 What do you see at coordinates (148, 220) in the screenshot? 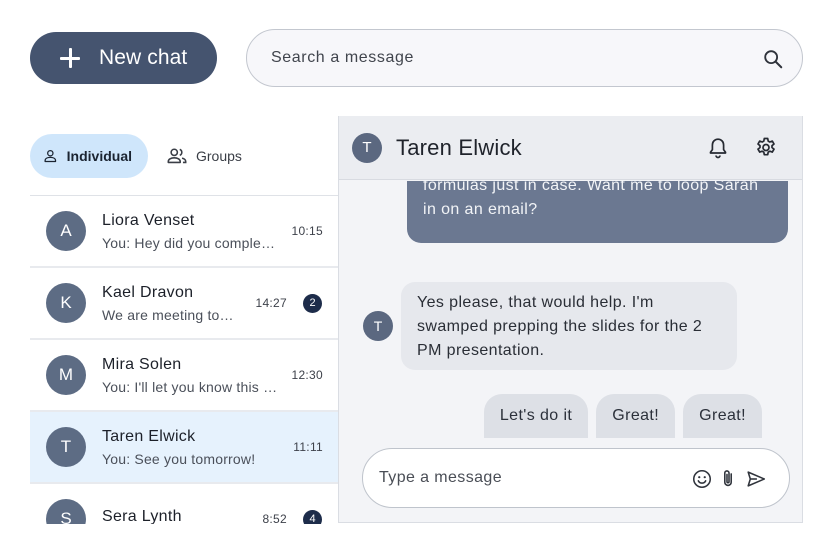
I see `contact-name: Liora Venset` at bounding box center [148, 220].